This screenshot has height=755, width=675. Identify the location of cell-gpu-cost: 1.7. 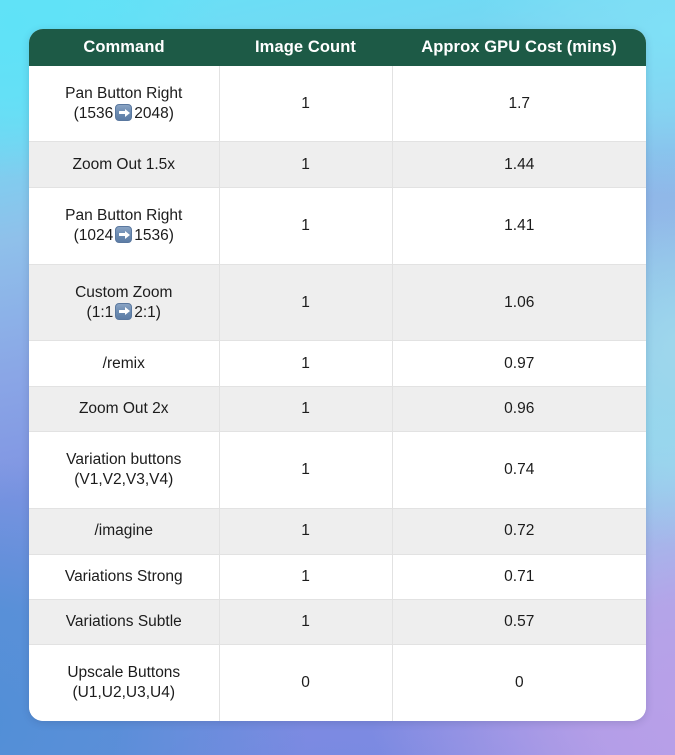
(519, 104).